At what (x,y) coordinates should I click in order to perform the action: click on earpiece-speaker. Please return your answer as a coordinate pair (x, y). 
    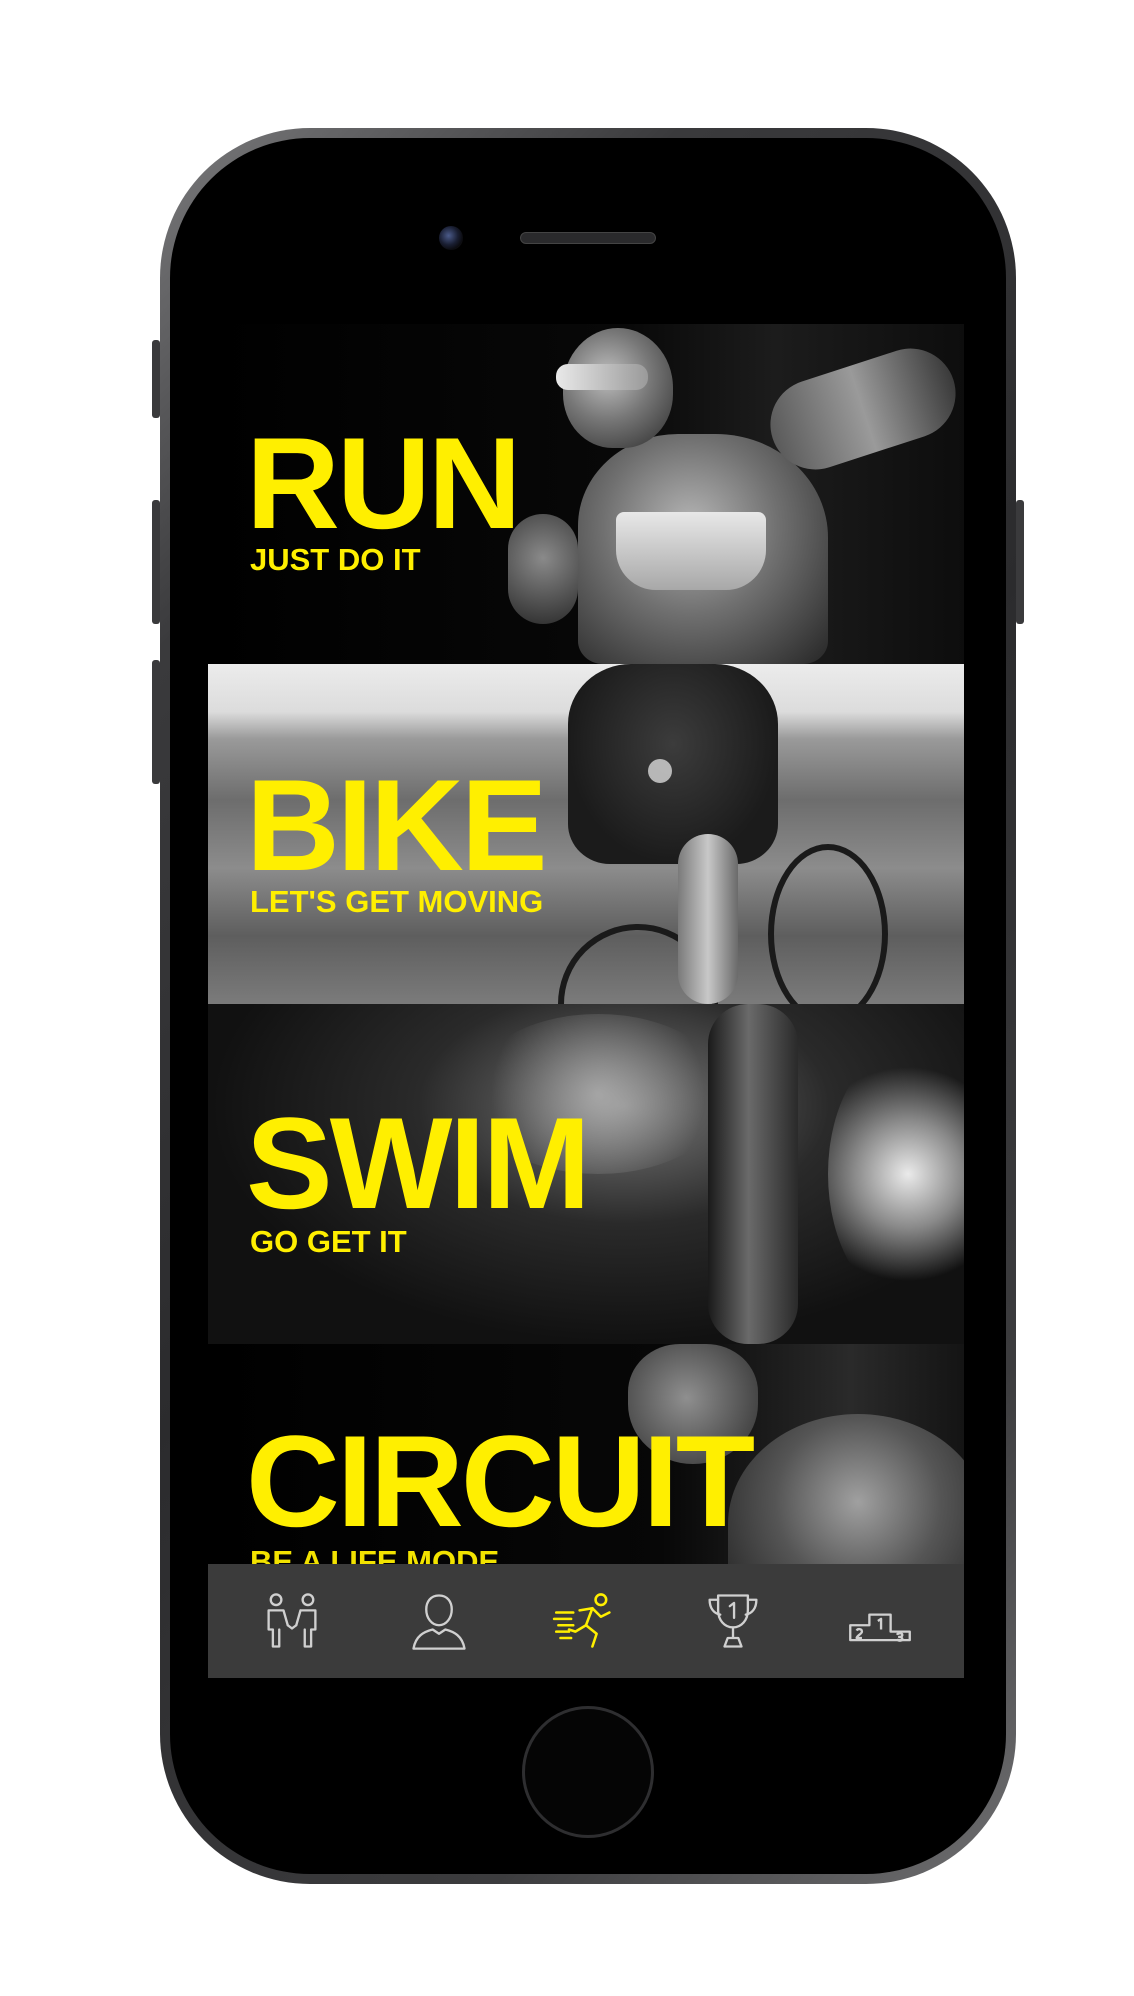
    Looking at the image, I should click on (588, 238).